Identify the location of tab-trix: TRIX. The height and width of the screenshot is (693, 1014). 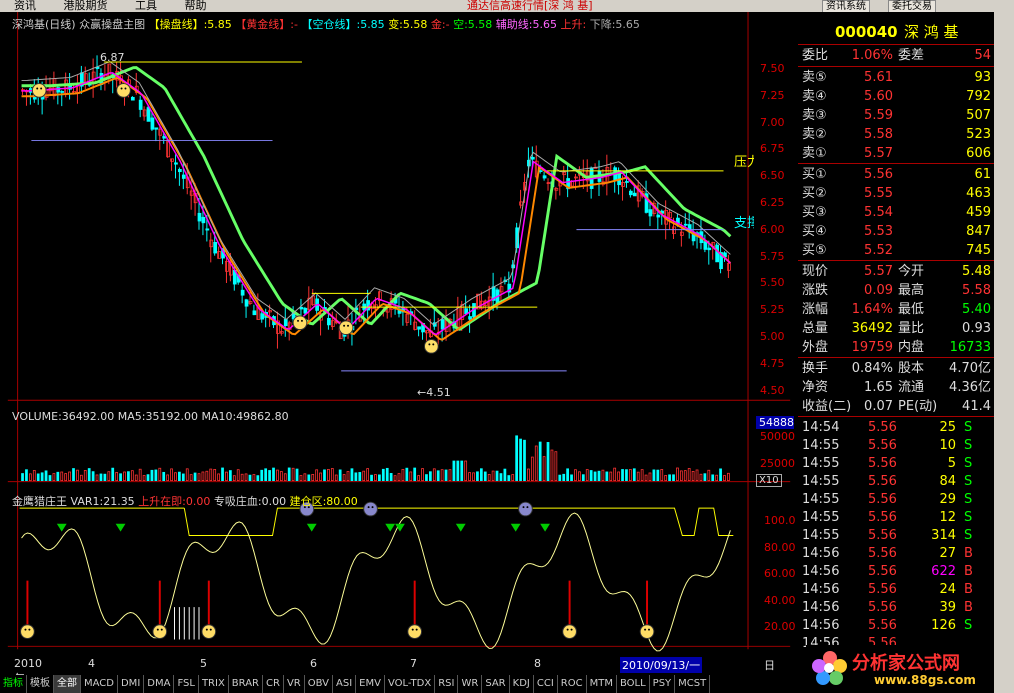
(214, 684).